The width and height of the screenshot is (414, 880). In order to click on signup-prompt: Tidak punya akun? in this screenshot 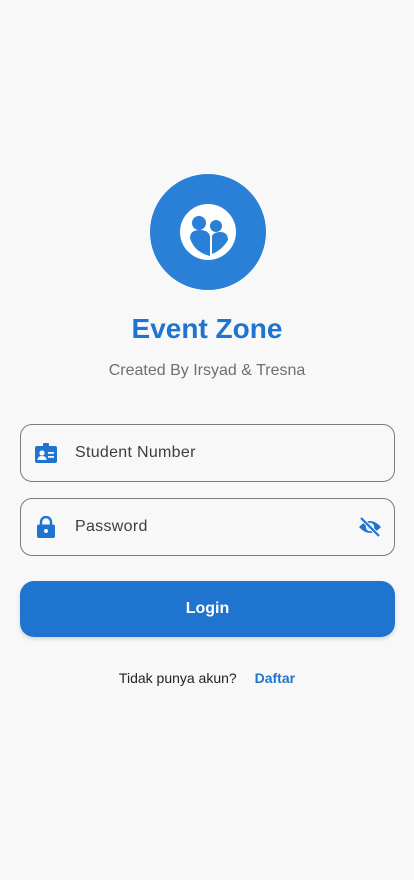, I will do `click(177, 678)`.